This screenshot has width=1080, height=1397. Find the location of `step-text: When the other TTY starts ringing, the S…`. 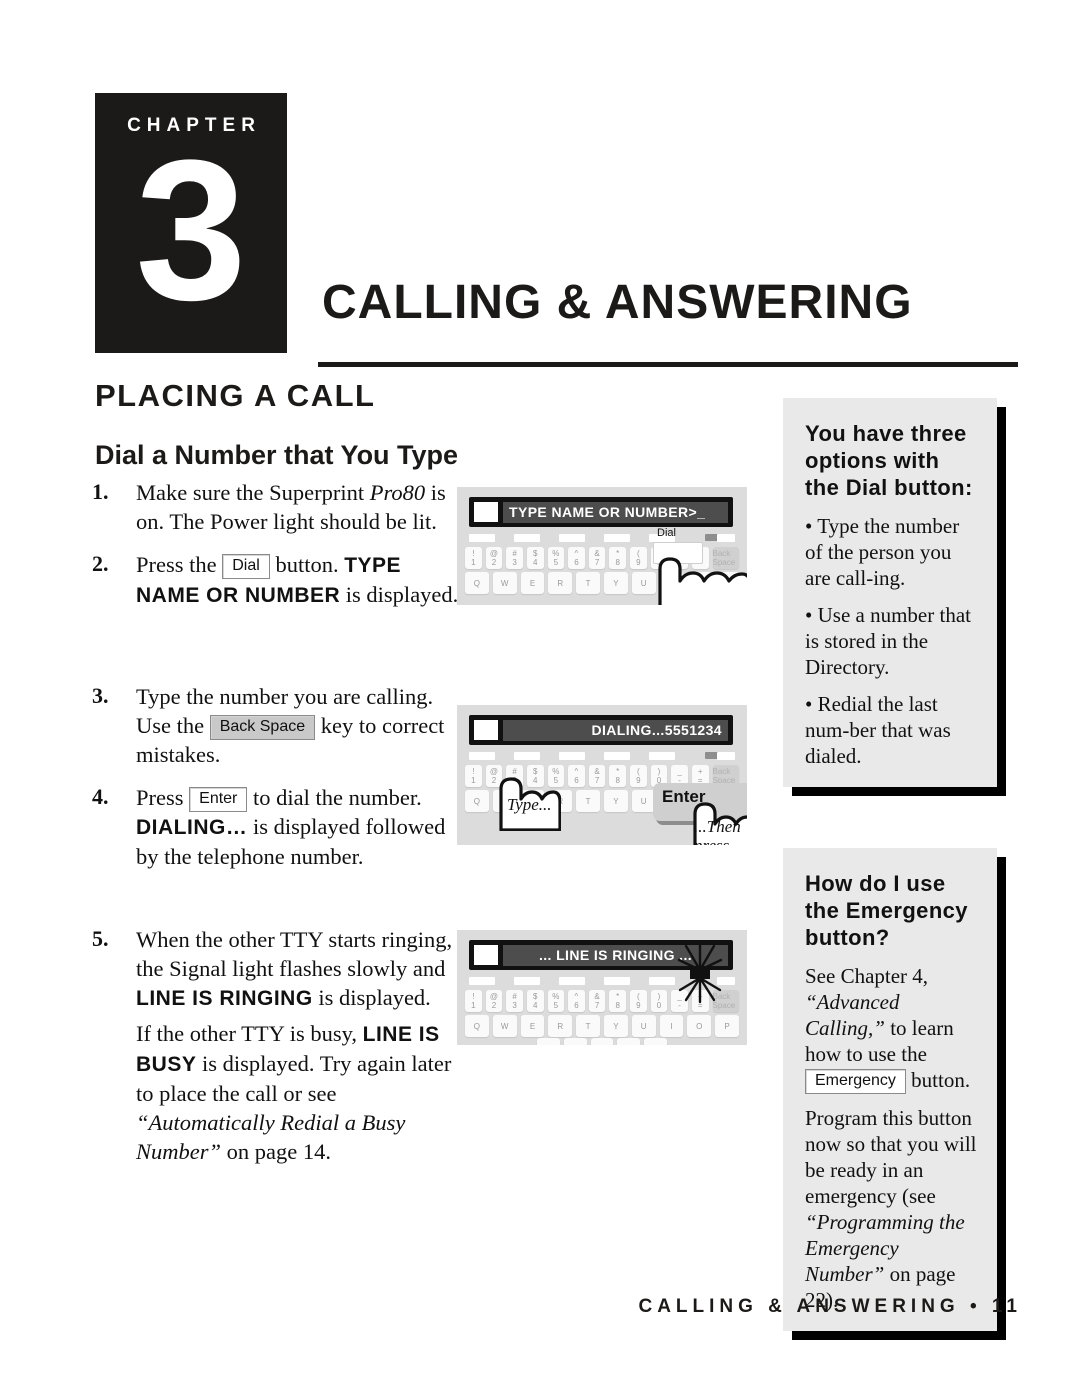

step-text: When the other TTY starts ringing, the S… is located at coordinates (299, 1045).